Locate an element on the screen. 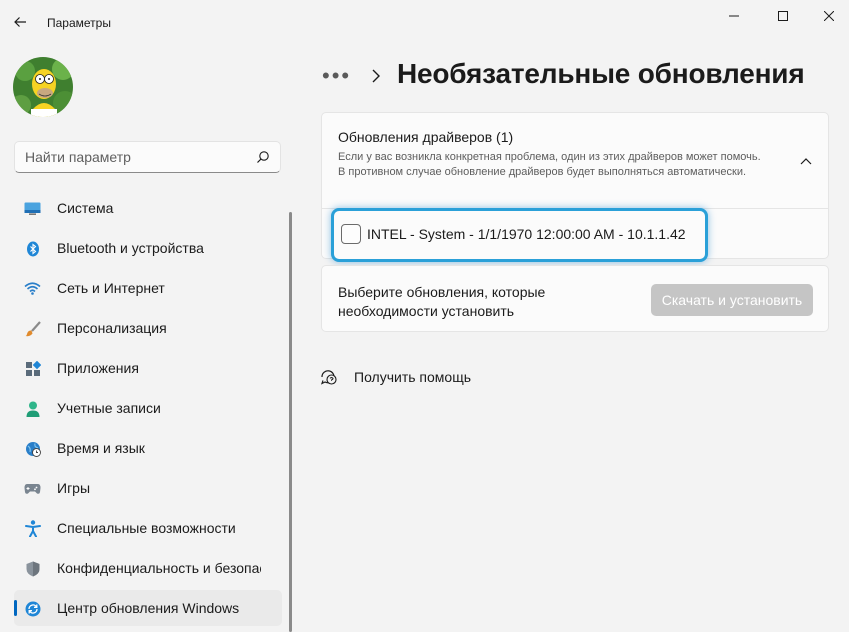 This screenshot has height=632, width=849. sidebar-item-label: Время и язык is located at coordinates (101, 448).